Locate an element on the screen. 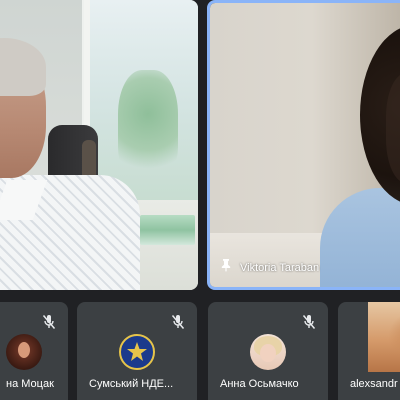  participant-tile: на Моцак is located at coordinates (34, 351).